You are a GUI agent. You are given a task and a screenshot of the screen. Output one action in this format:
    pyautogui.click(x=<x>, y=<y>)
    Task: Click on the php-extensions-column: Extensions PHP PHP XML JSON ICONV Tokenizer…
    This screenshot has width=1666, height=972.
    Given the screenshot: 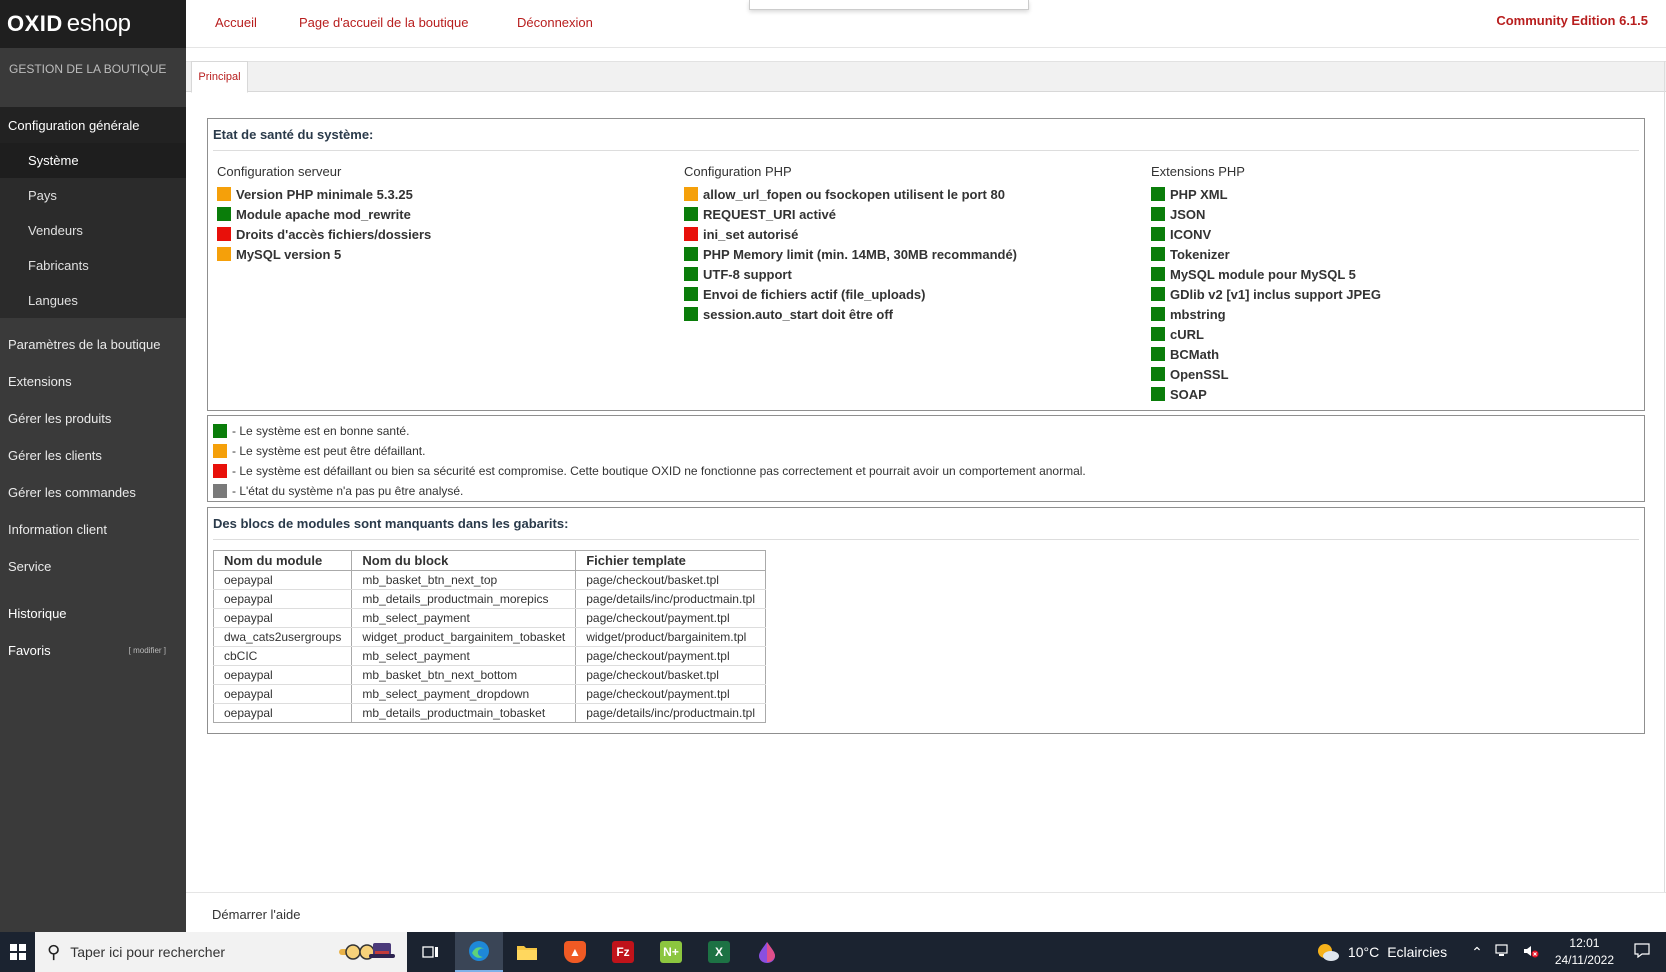 What is the action you would take?
    pyautogui.click(x=1266, y=284)
    